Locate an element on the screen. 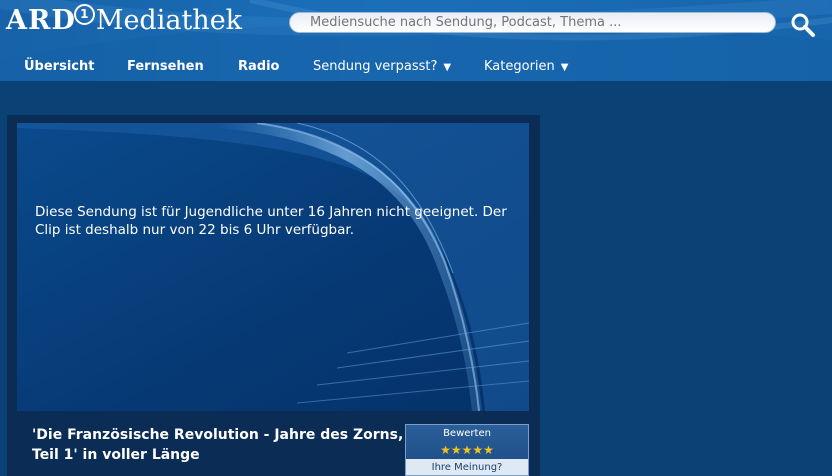 This screenshot has height=476, width=832. nav-item-sendung-verpasst: Sendung verpasst? ▼ is located at coordinates (382, 67).